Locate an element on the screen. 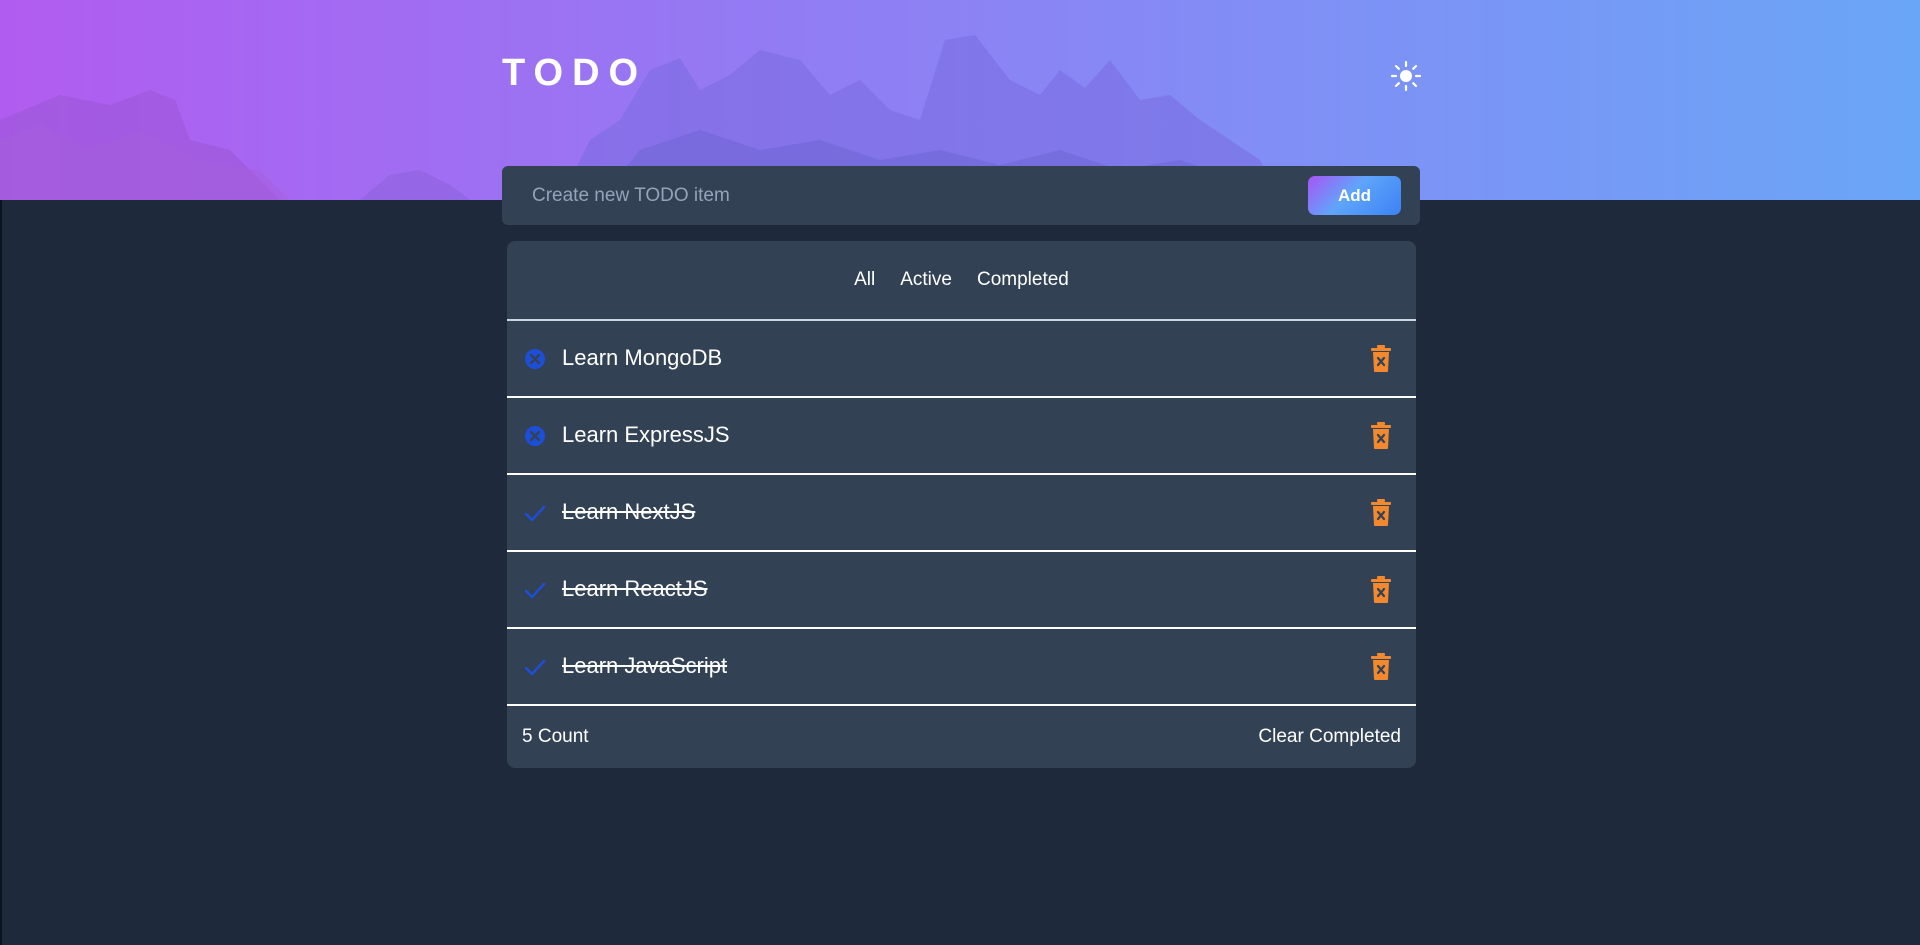 This screenshot has height=945, width=1920. clear-completed-button: Clear Completed is located at coordinates (1329, 737).